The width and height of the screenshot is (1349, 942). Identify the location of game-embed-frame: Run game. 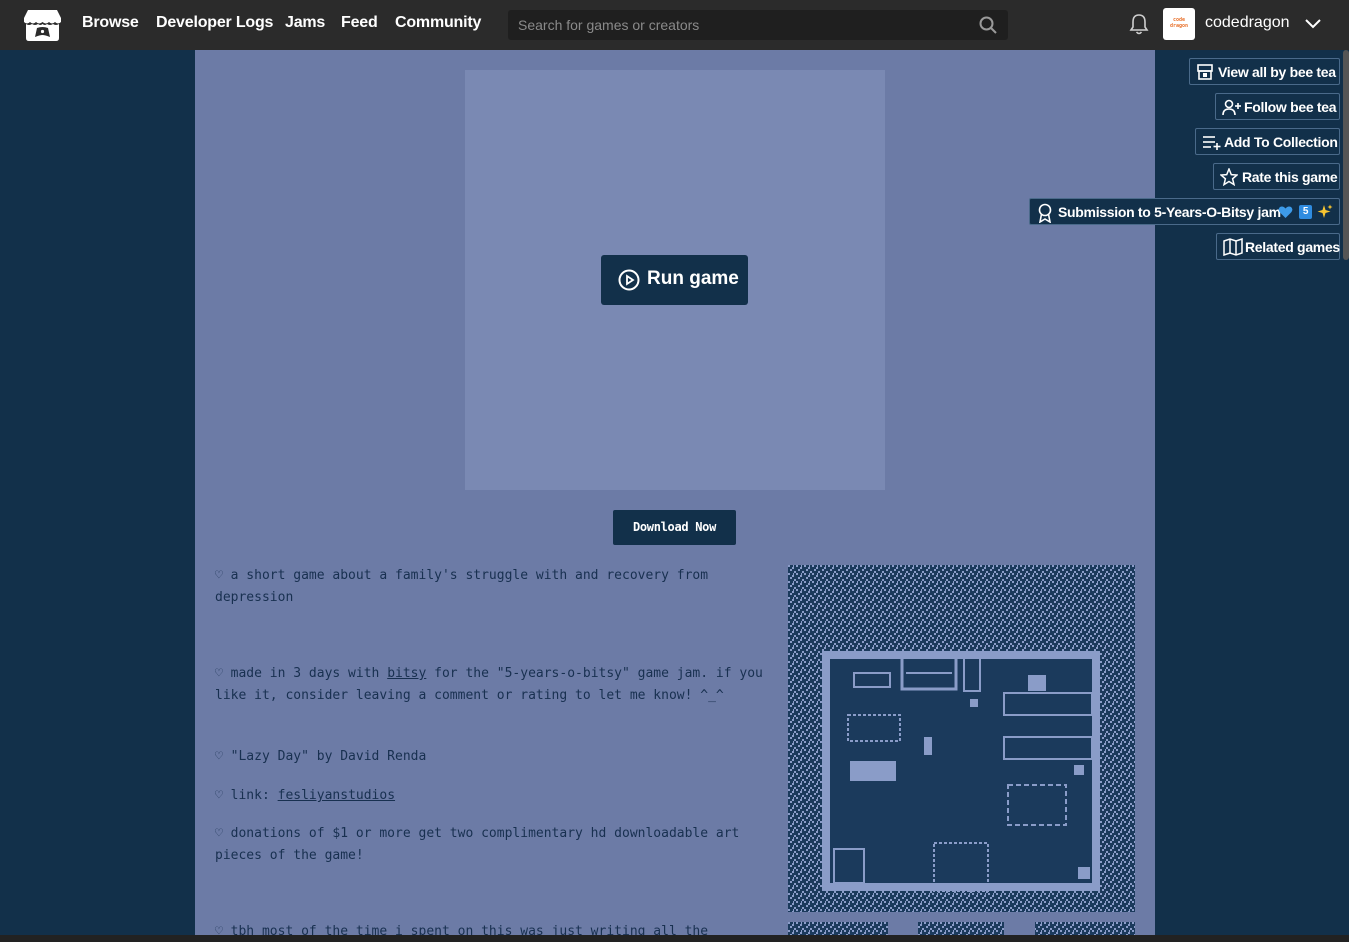
(675, 280).